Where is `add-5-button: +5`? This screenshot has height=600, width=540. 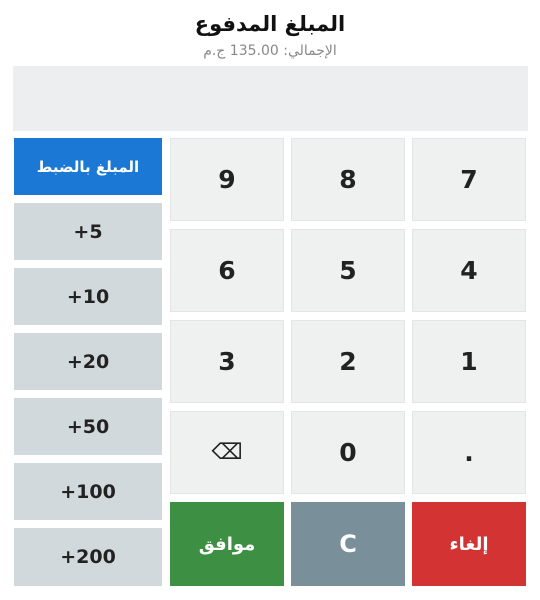 add-5-button: +5 is located at coordinates (88, 231).